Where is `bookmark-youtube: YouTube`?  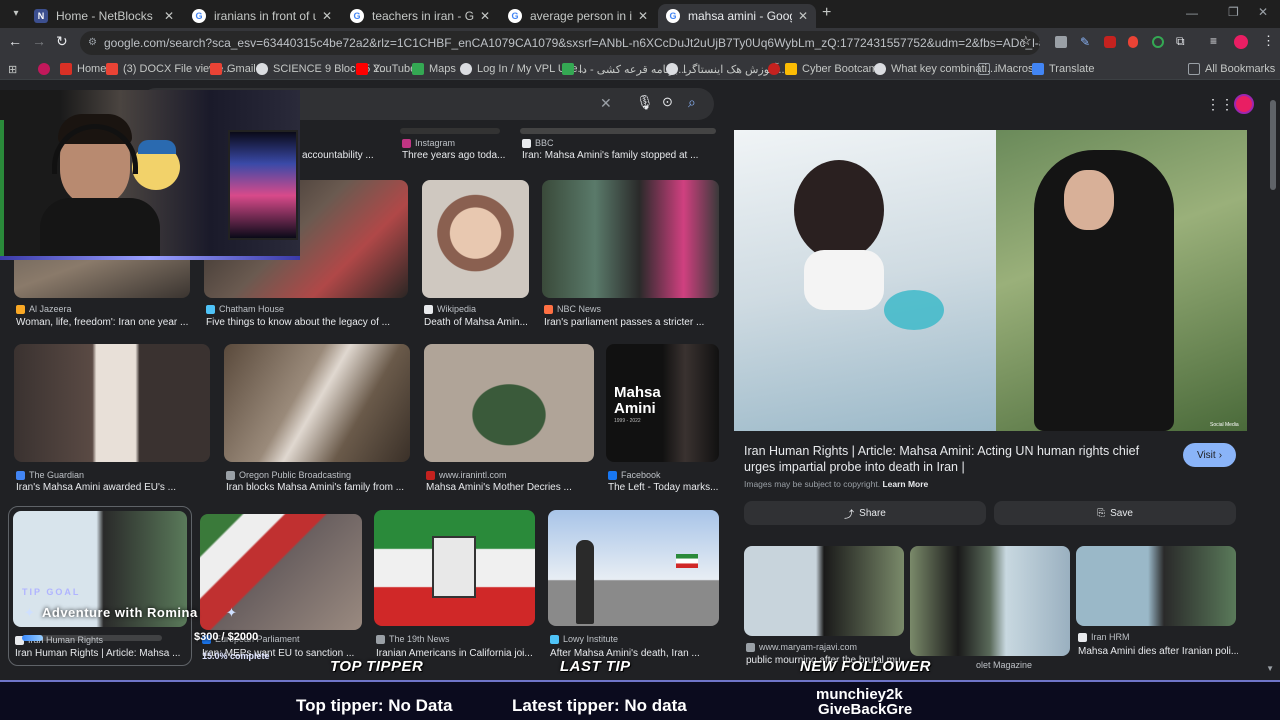
bookmark-youtube: YouTube is located at coordinates (386, 69).